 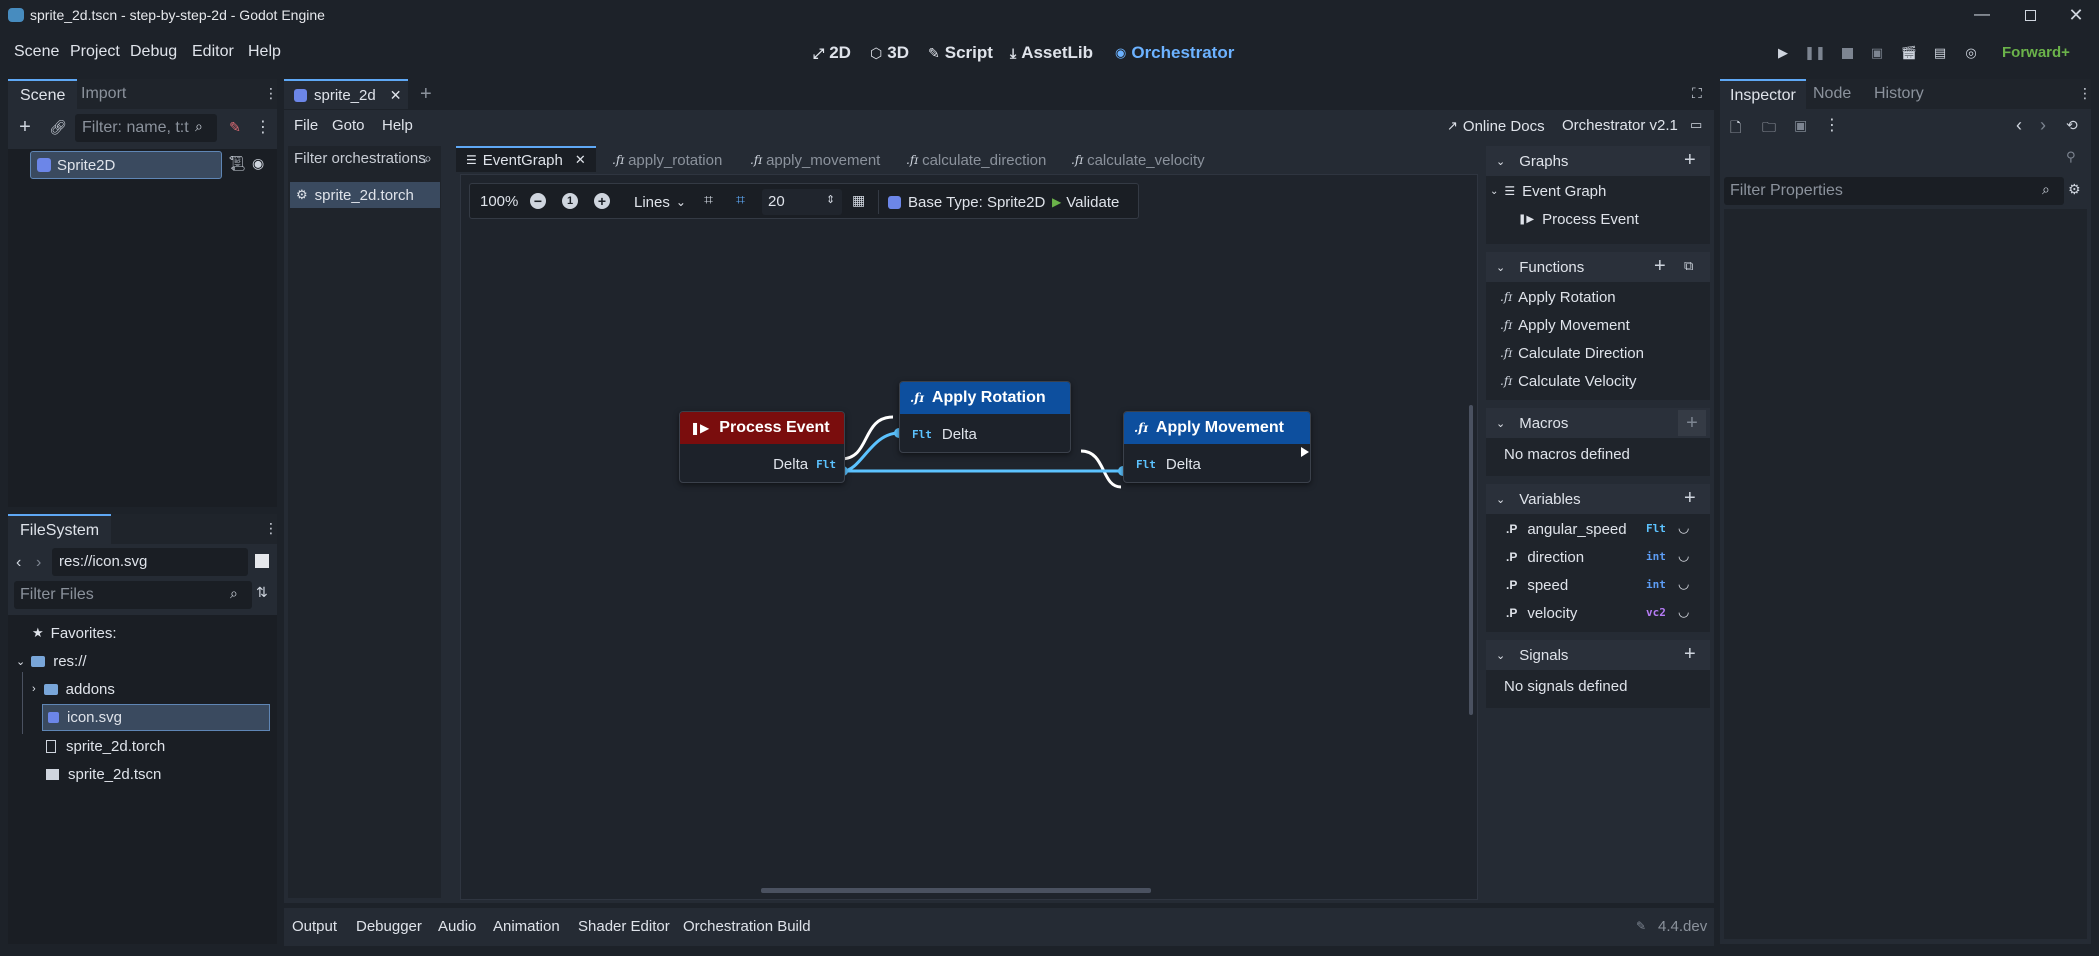 What do you see at coordinates (348, 125) in the screenshot?
I see `orch-menu-goto: Goto` at bounding box center [348, 125].